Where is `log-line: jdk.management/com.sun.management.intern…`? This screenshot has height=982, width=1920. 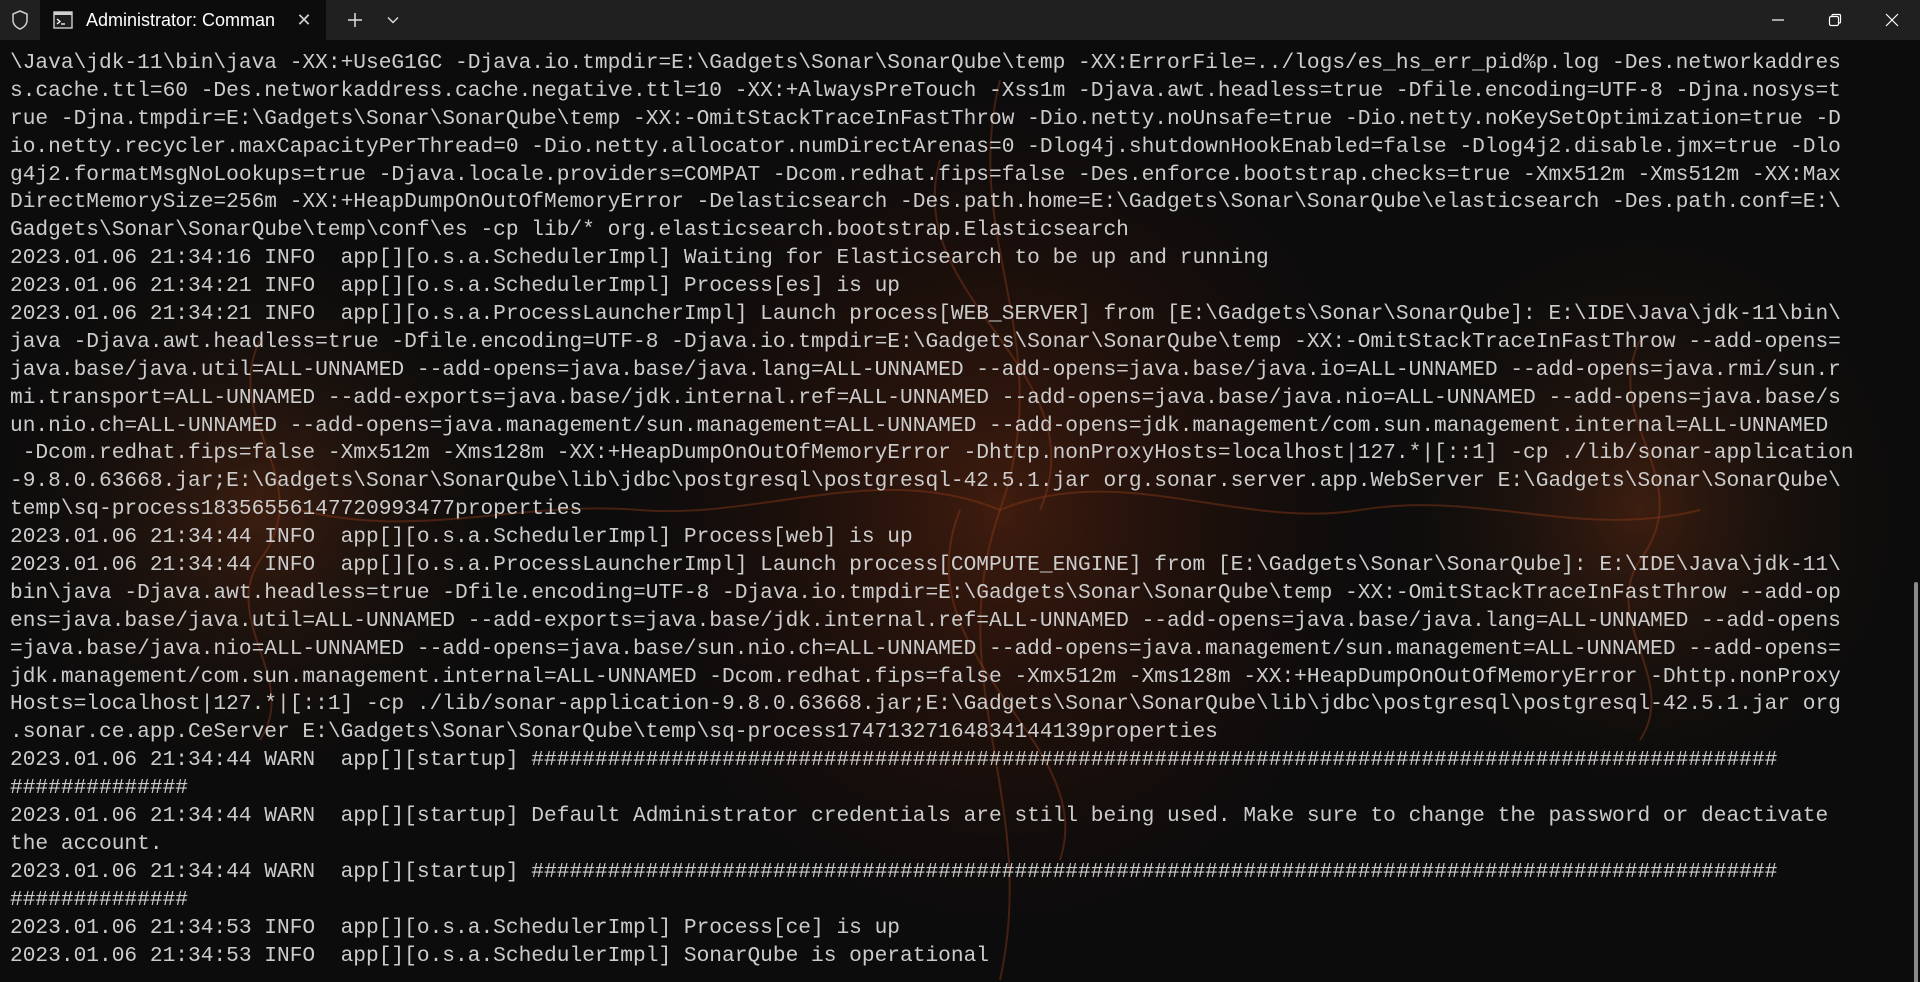 log-line: jdk.management/com.sun.management.intern… is located at coordinates (925, 676).